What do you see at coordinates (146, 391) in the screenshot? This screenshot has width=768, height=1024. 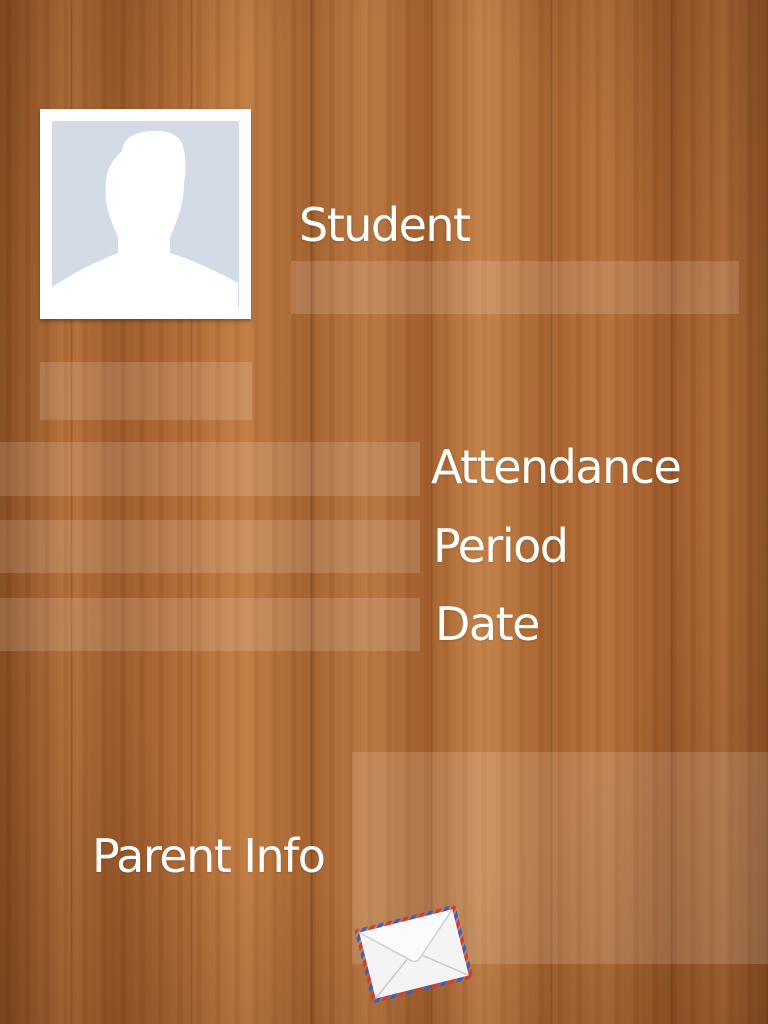 I see `student-id-field` at bounding box center [146, 391].